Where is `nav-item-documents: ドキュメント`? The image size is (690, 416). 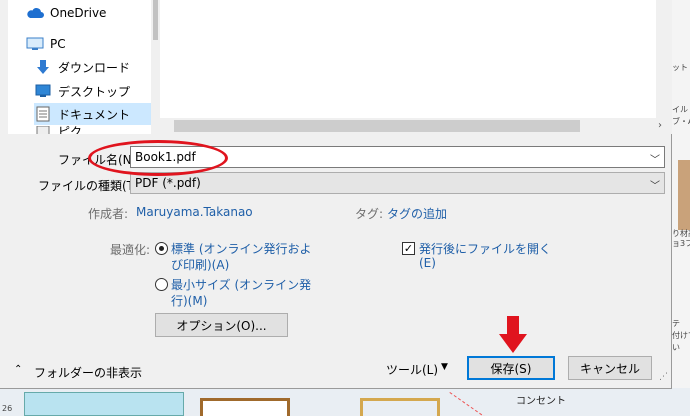 nav-item-documents: ドキュメント is located at coordinates (93, 114).